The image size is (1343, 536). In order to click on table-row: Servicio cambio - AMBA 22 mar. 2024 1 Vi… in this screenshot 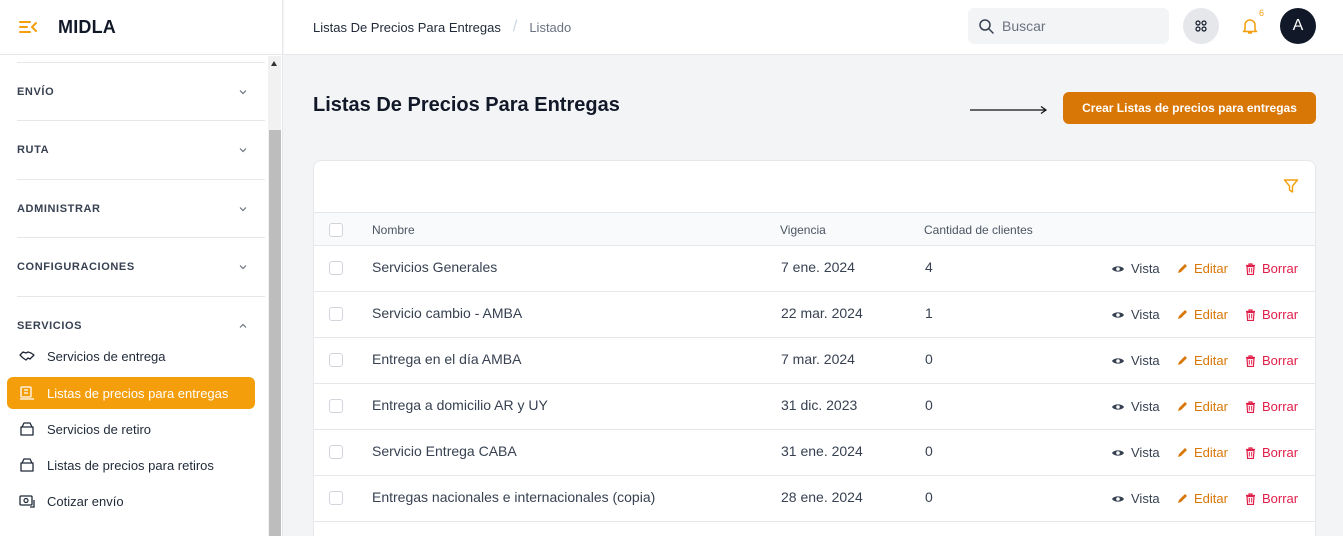, I will do `click(814, 315)`.